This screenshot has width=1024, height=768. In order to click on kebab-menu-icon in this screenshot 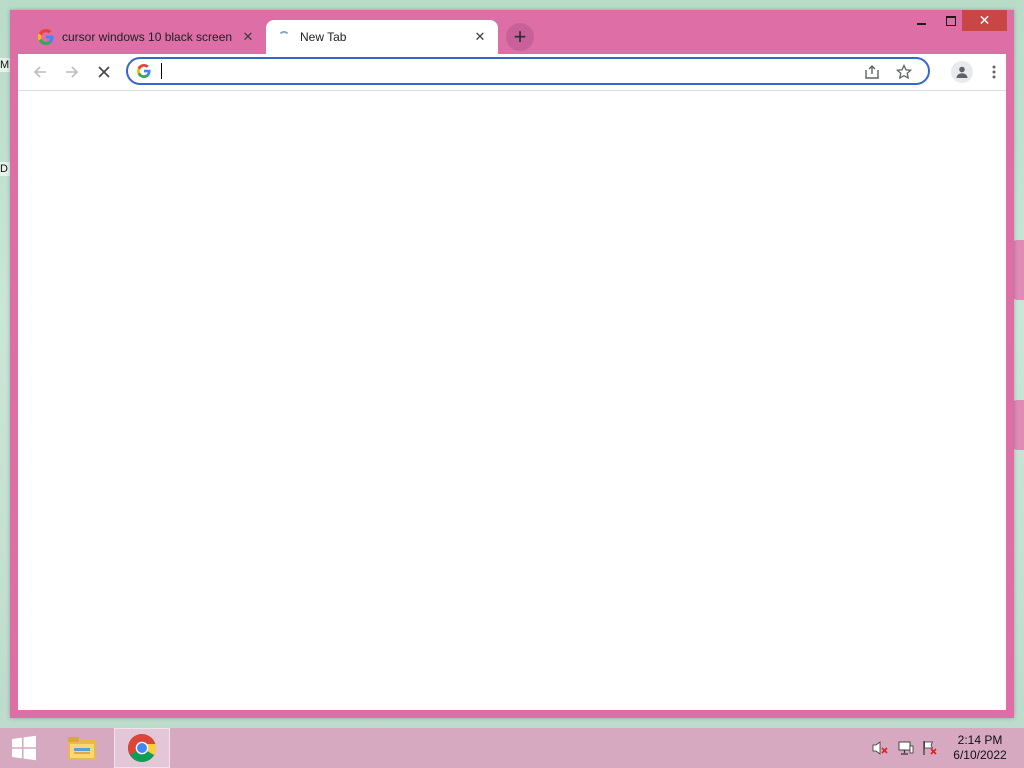, I will do `click(994, 72)`.